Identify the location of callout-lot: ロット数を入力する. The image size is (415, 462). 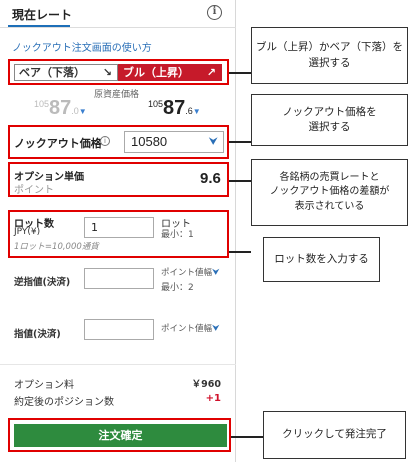
(321, 259).